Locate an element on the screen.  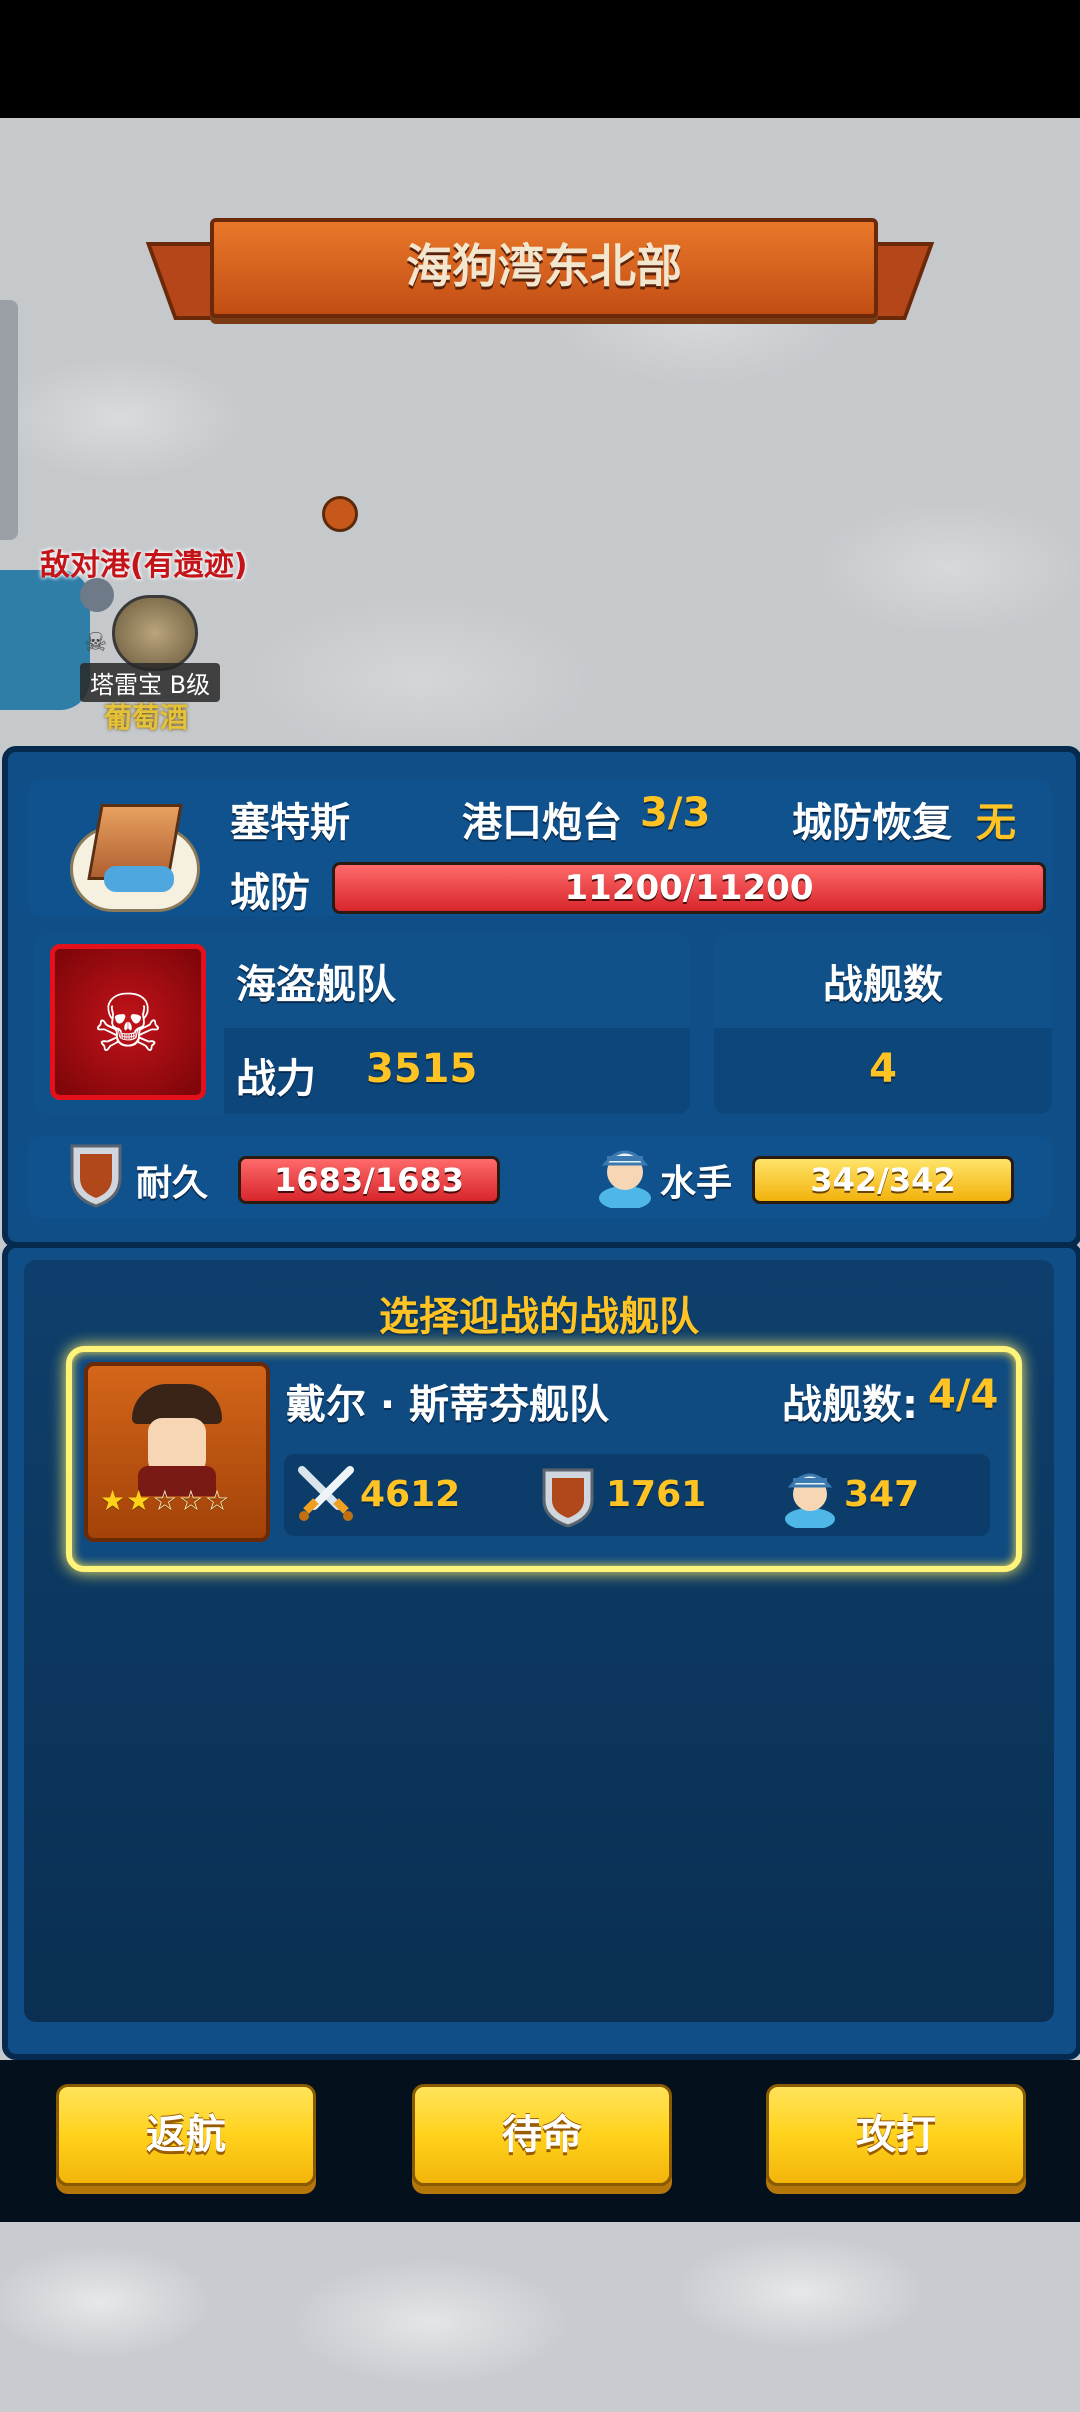
pirate-skull-icon: ☠ is located at coordinates (128, 1022).